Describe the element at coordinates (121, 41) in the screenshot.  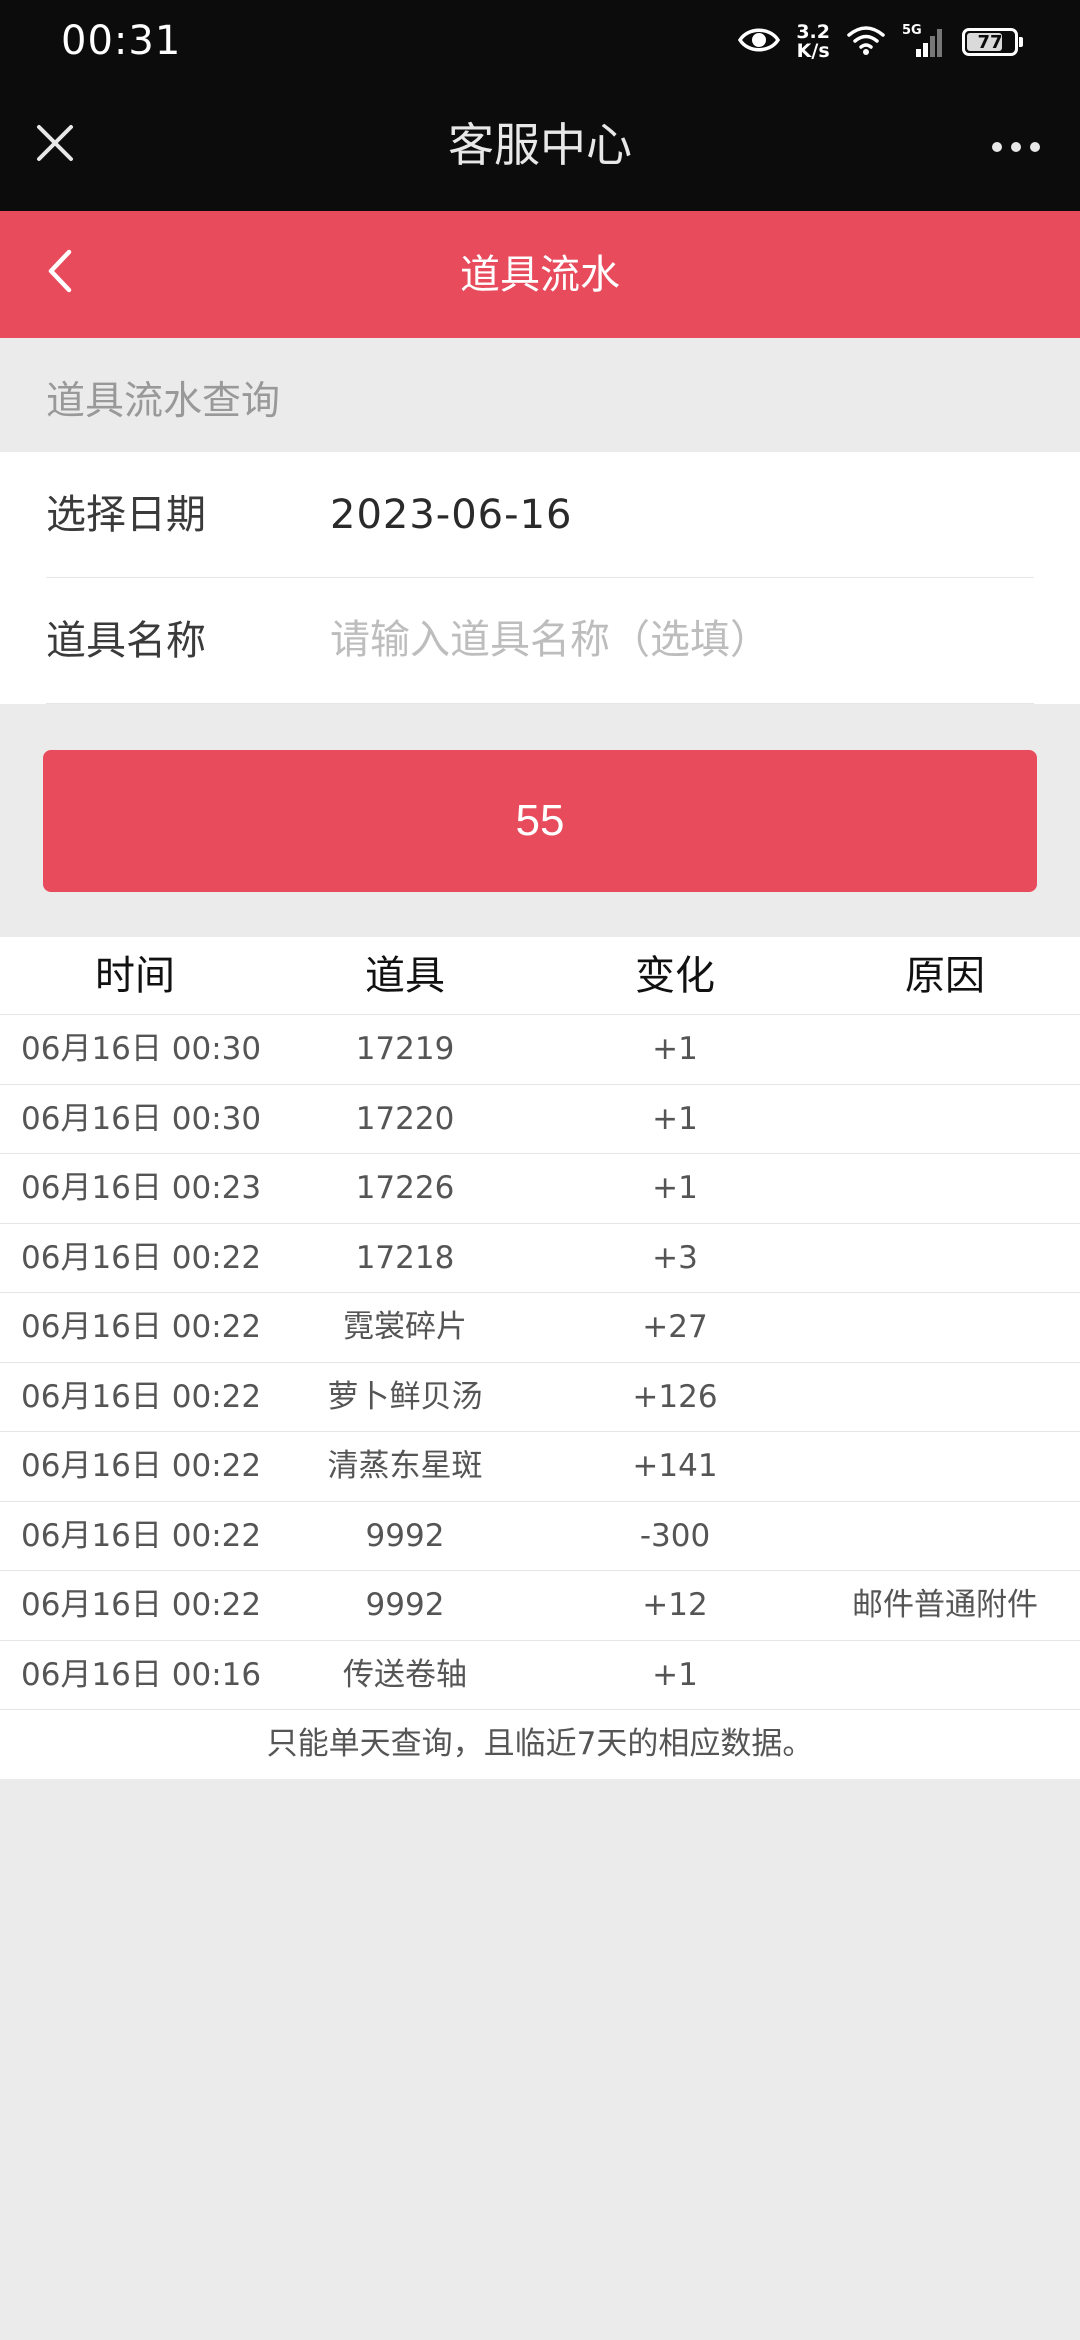
I see `status-time: 00:31` at that location.